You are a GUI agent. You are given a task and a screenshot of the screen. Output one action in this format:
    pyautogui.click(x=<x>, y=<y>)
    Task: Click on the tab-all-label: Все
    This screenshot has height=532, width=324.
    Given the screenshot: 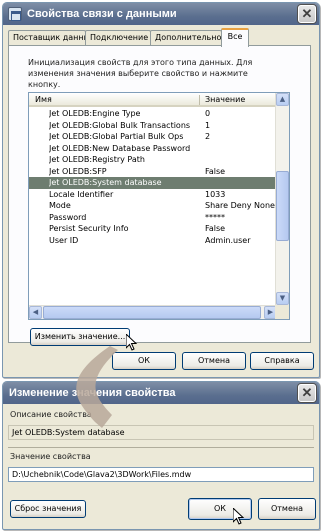 What is the action you would take?
    pyautogui.click(x=235, y=36)
    